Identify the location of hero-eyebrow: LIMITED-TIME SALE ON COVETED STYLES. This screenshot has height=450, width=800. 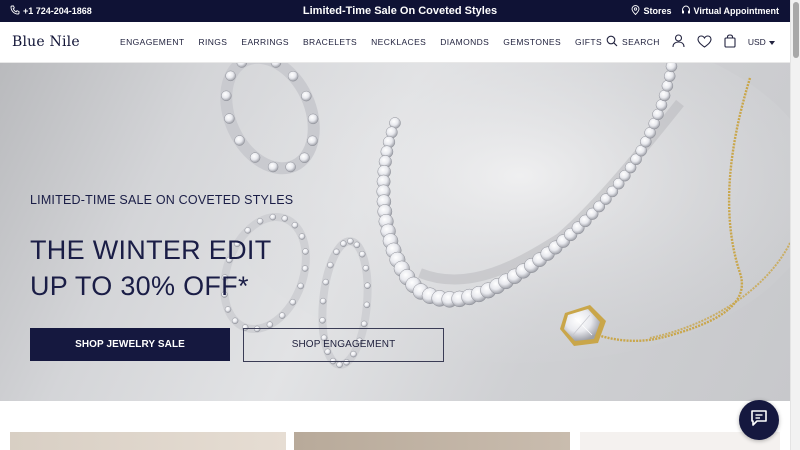
(162, 200).